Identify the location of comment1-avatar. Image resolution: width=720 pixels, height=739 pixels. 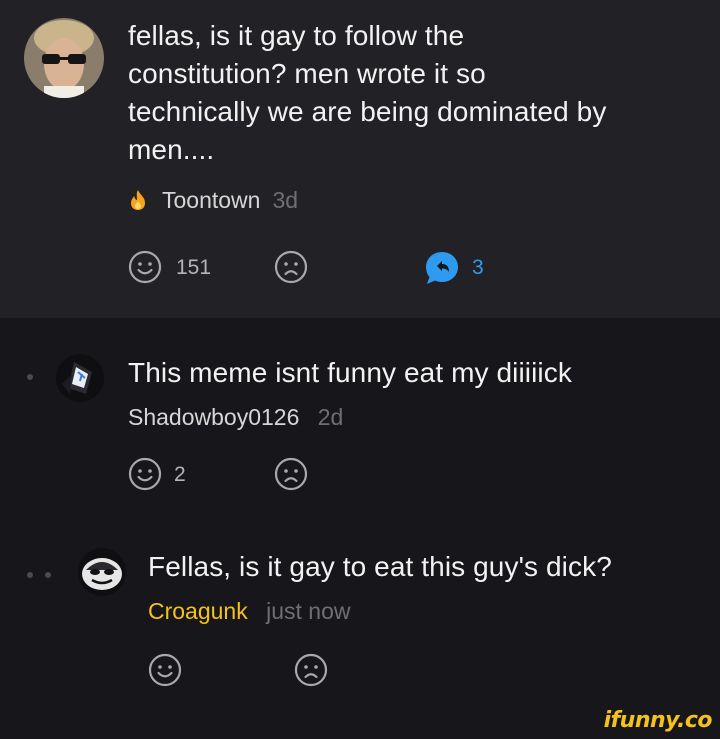
(80, 378).